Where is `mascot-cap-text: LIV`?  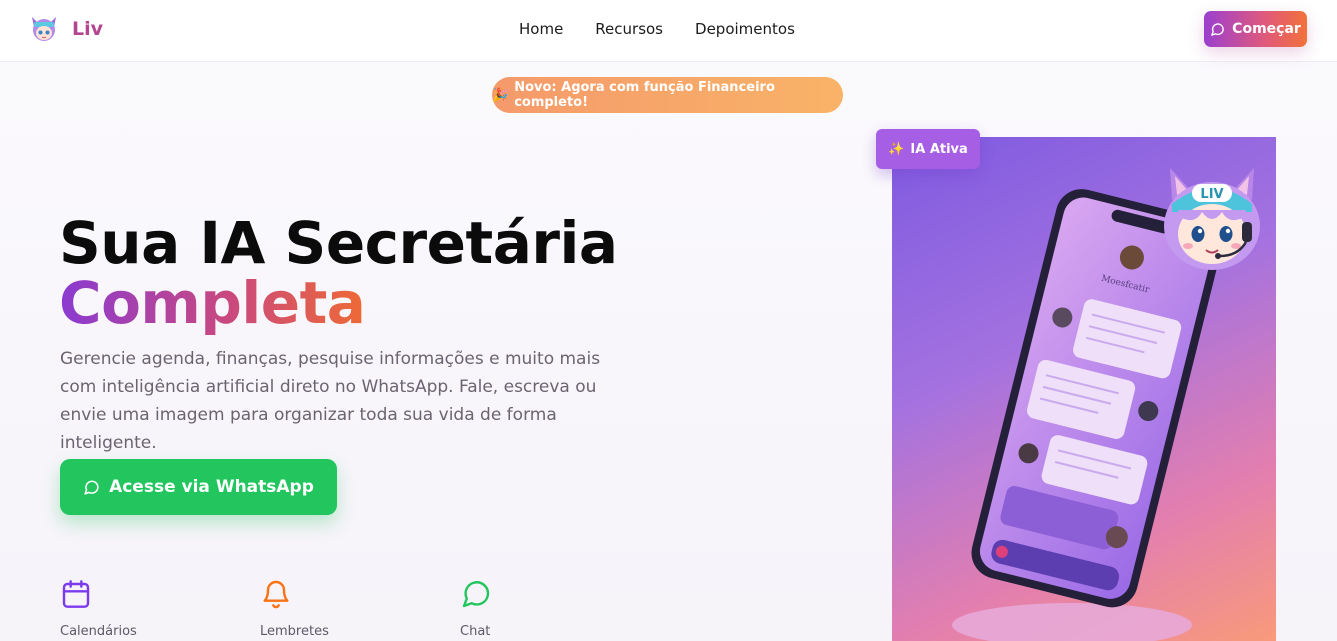
mascot-cap-text: LIV is located at coordinates (1211, 194).